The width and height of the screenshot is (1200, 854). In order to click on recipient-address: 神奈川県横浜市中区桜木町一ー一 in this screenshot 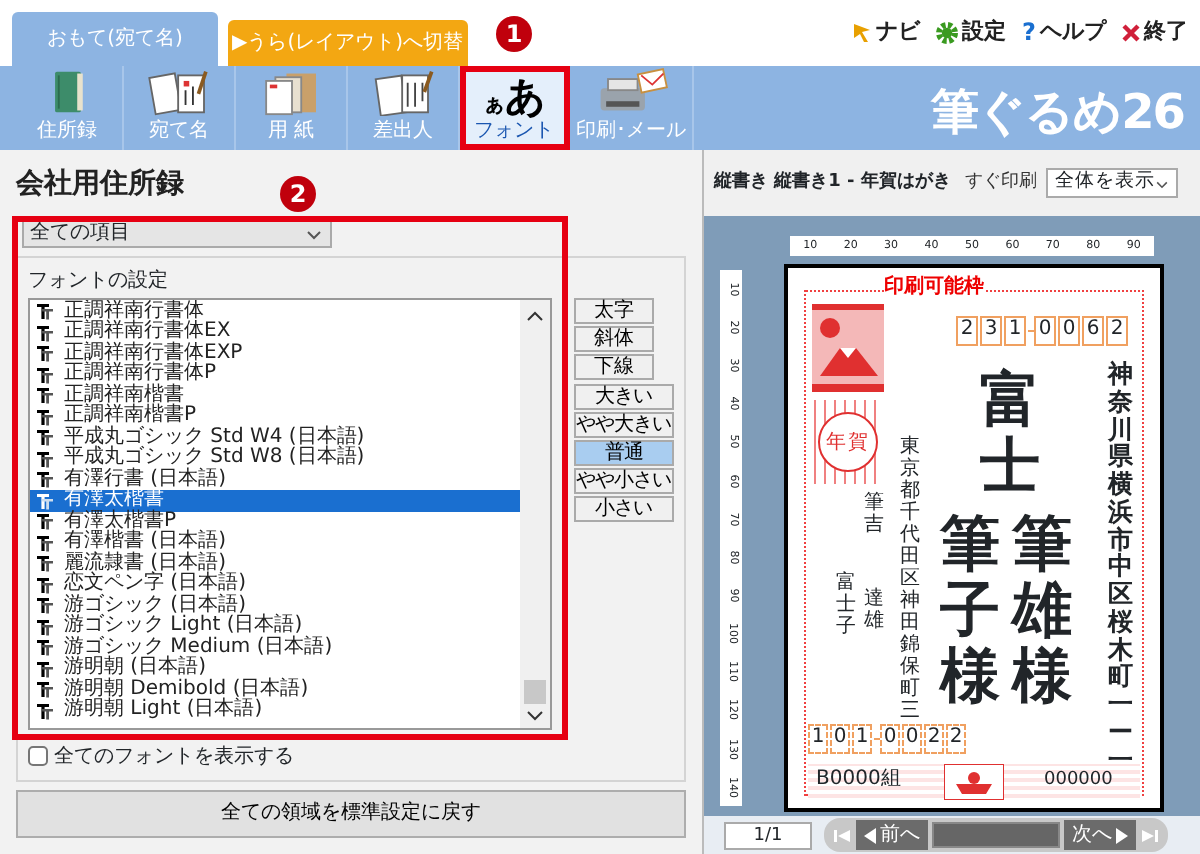, I will do `click(1120, 566)`.